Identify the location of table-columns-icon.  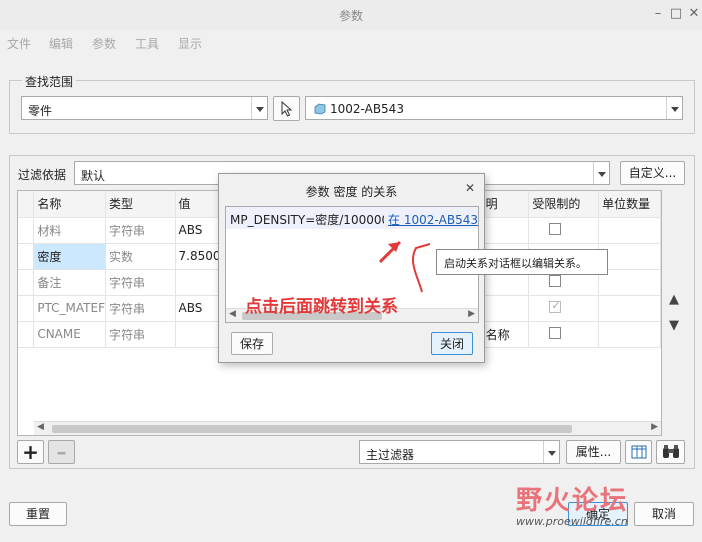
(638, 452).